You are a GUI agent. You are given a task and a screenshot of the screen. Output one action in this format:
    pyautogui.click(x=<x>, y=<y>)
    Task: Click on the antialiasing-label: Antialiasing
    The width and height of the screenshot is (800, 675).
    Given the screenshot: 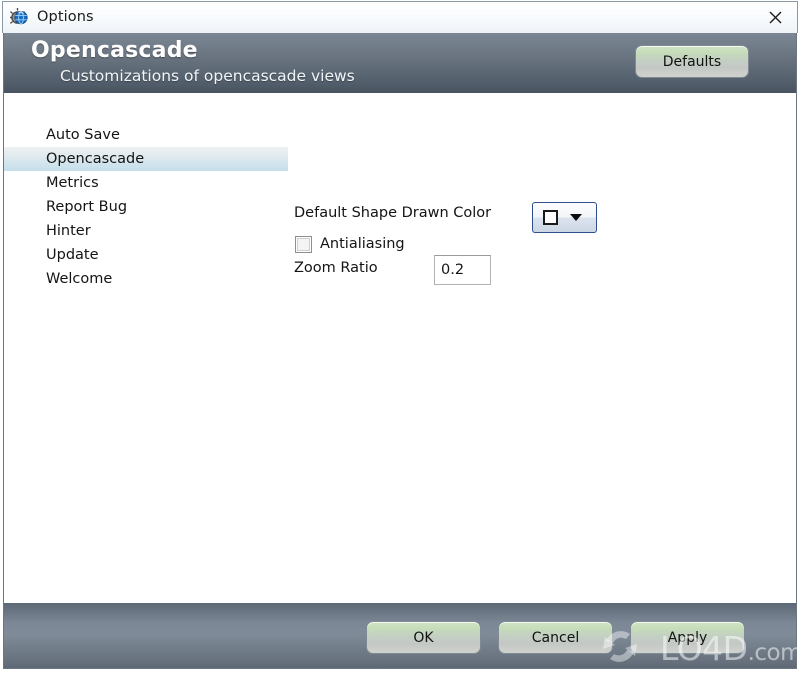 What is the action you would take?
    pyautogui.click(x=362, y=244)
    